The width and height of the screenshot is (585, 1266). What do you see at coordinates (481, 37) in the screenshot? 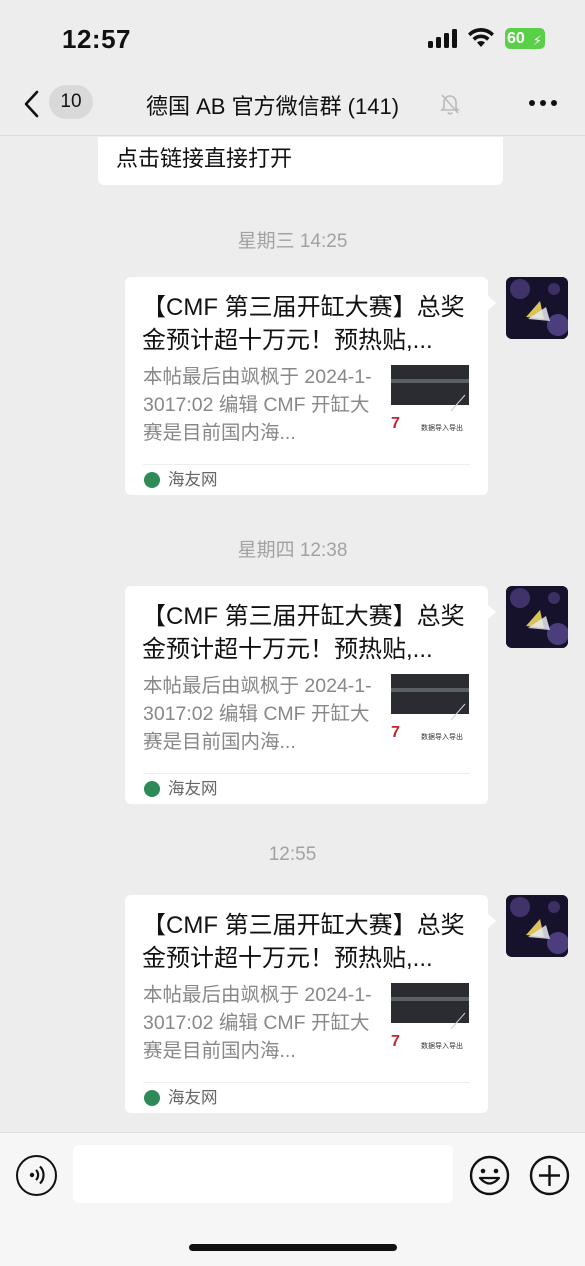
I see `wifi-icon` at bounding box center [481, 37].